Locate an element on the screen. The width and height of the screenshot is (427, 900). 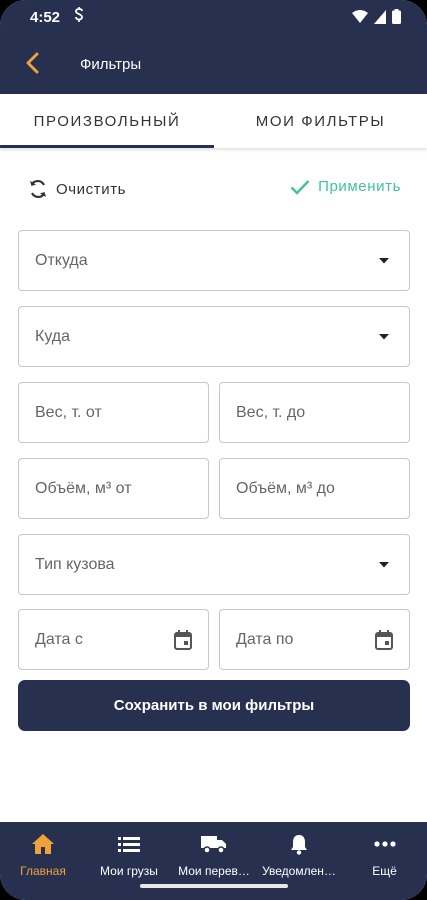
volume-to-placeholder: Объём, м³ до is located at coordinates (285, 488).